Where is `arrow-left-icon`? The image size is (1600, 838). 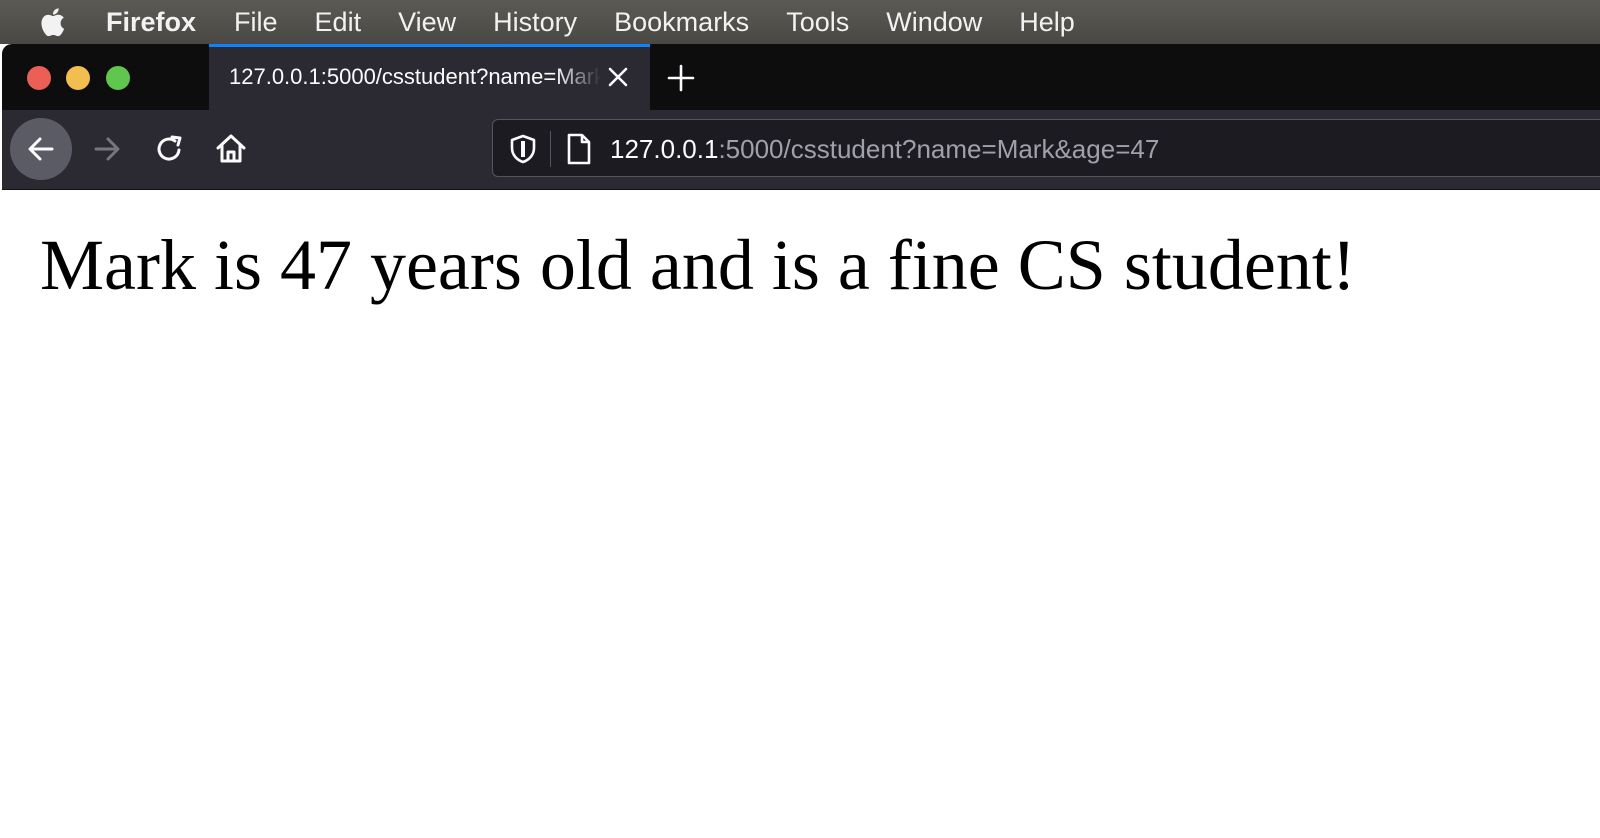 arrow-left-icon is located at coordinates (41, 149).